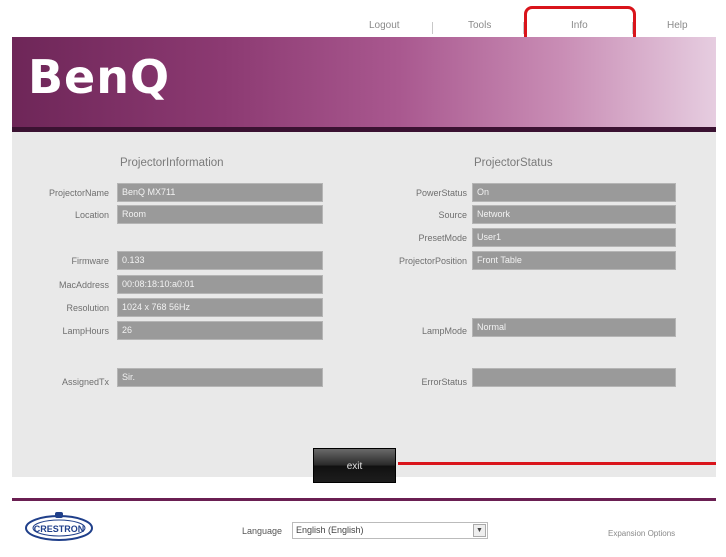  Describe the element at coordinates (354, 465) in the screenshot. I see `exit-button: exit` at that location.